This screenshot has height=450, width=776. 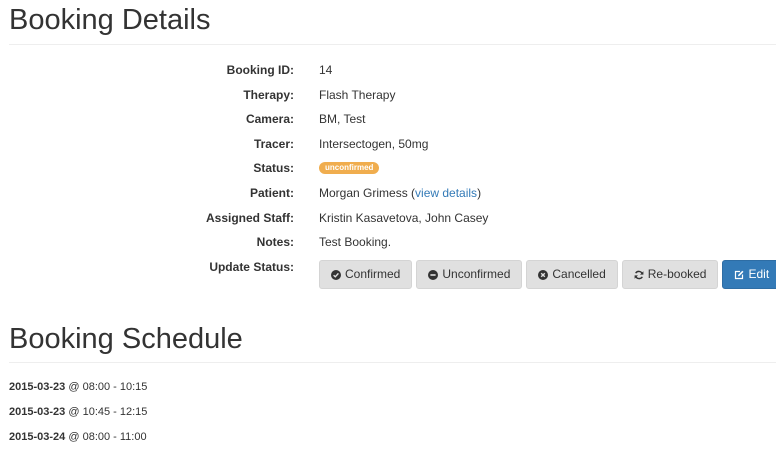 I want to click on cancelled-label: Cancelled, so click(x=579, y=274).